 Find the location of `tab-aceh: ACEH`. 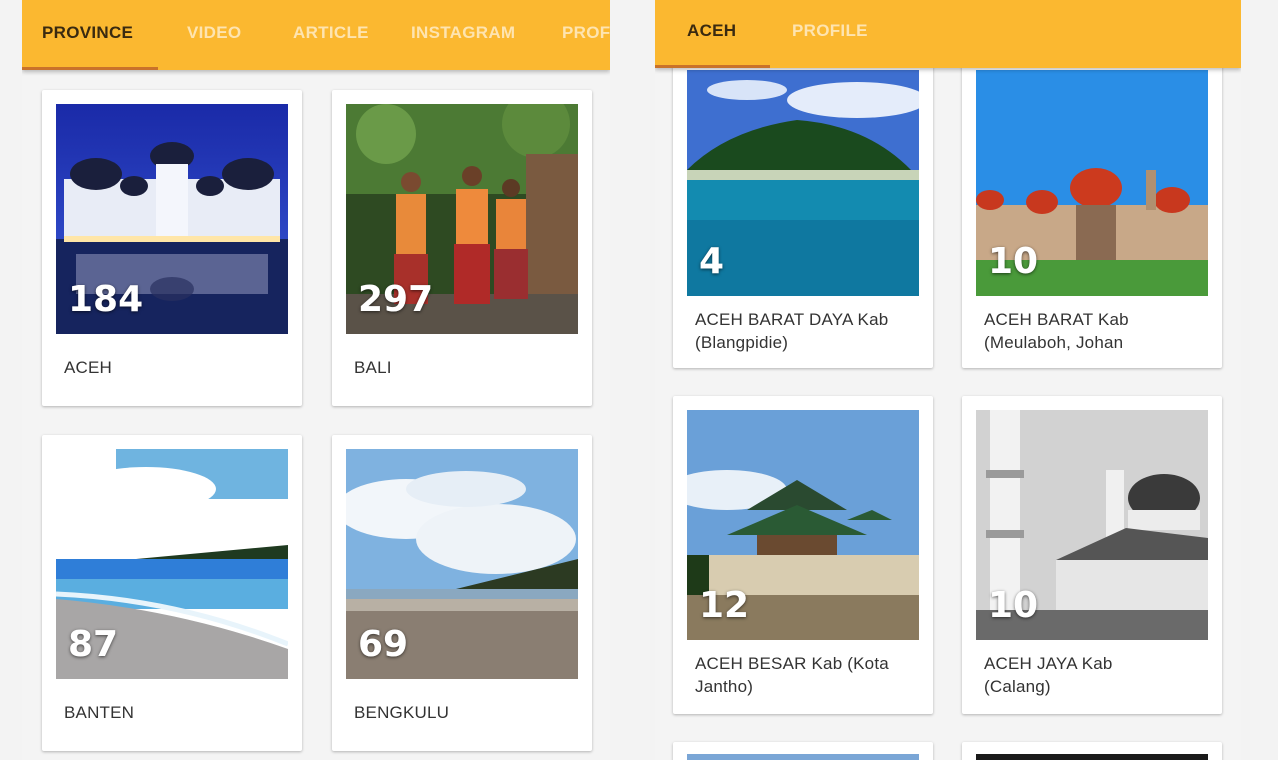

tab-aceh: ACEH is located at coordinates (711, 34).